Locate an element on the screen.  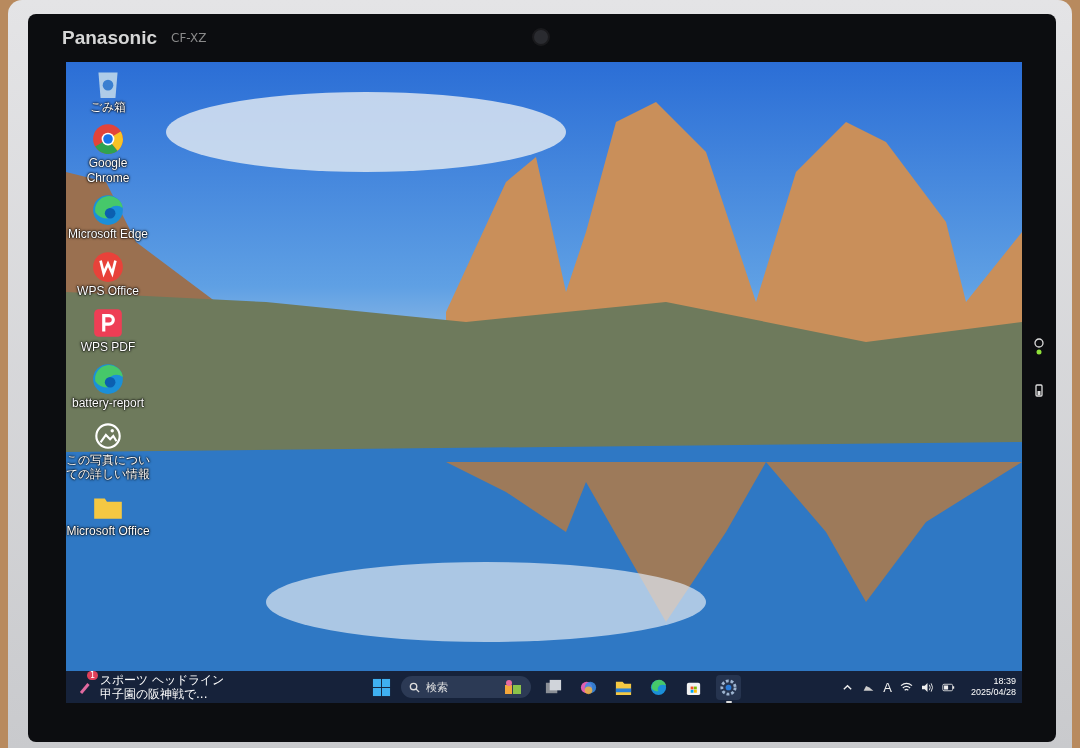
desktop-icon-label: ごみ箱 is located at coordinates (108, 107).